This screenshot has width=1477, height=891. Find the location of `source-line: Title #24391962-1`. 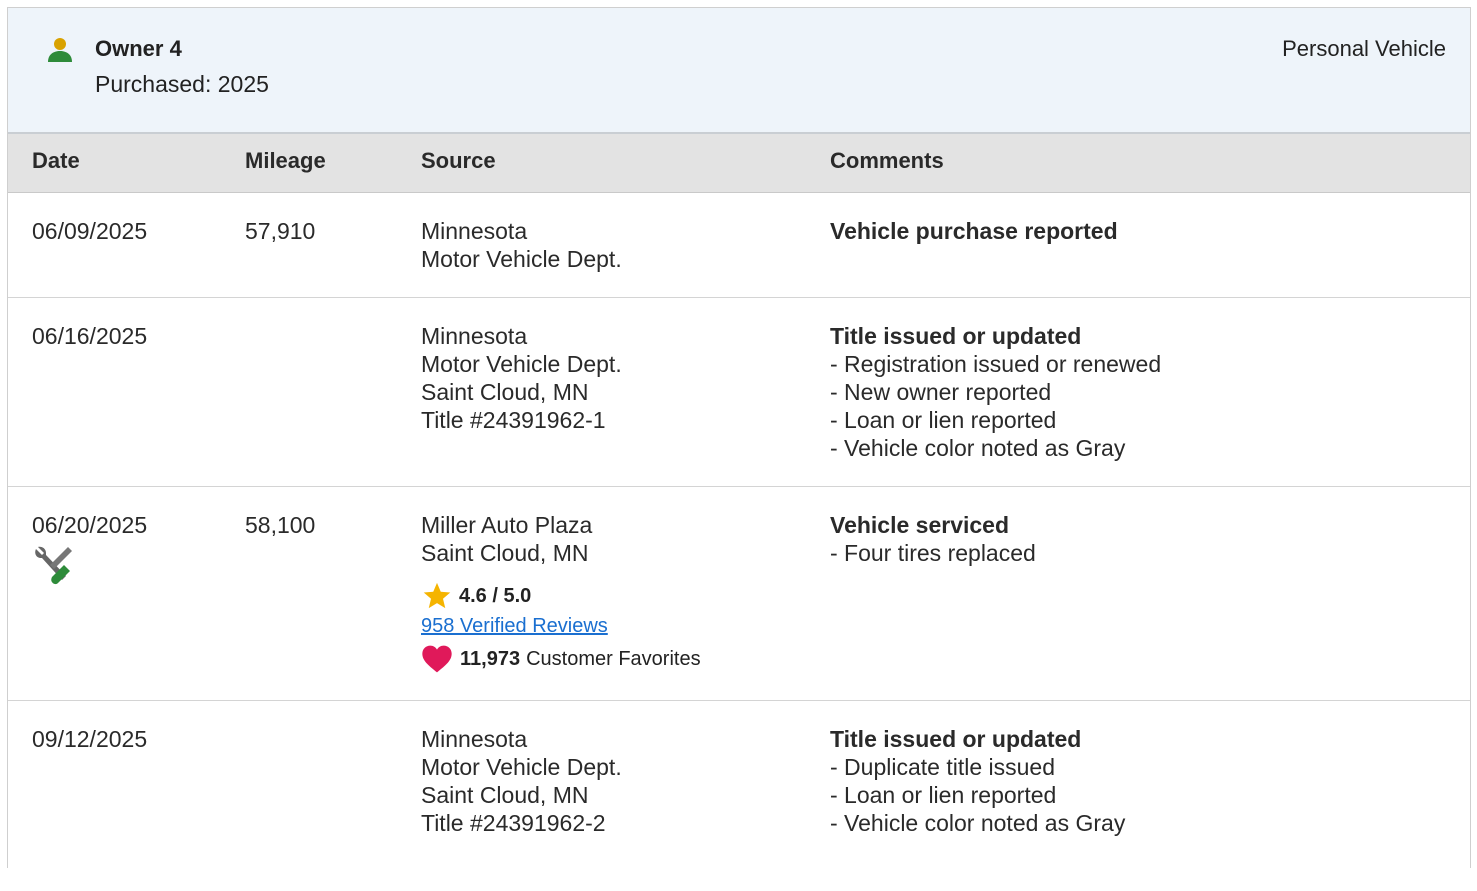

source-line: Title #24391962-1 is located at coordinates (513, 420).